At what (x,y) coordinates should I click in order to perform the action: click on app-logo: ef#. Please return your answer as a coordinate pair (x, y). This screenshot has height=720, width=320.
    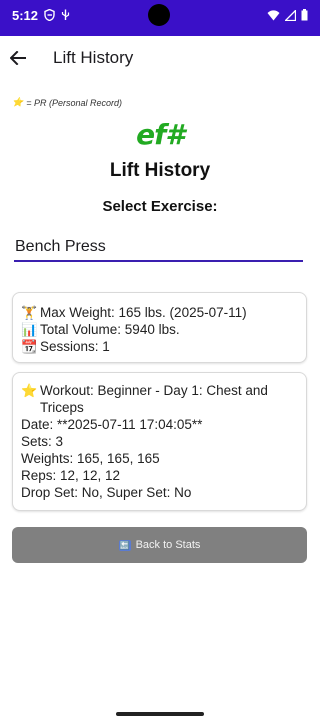
    Looking at the image, I should click on (160, 134).